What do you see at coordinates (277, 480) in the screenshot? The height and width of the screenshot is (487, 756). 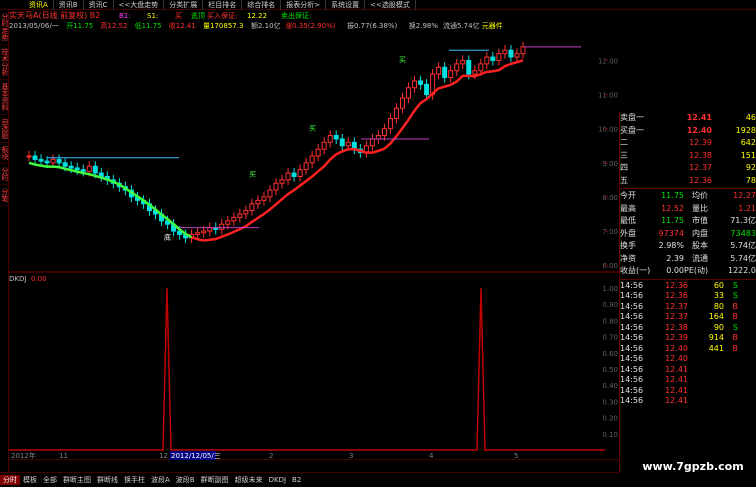 I see `bottom-tab-10: DKDJ` at bounding box center [277, 480].